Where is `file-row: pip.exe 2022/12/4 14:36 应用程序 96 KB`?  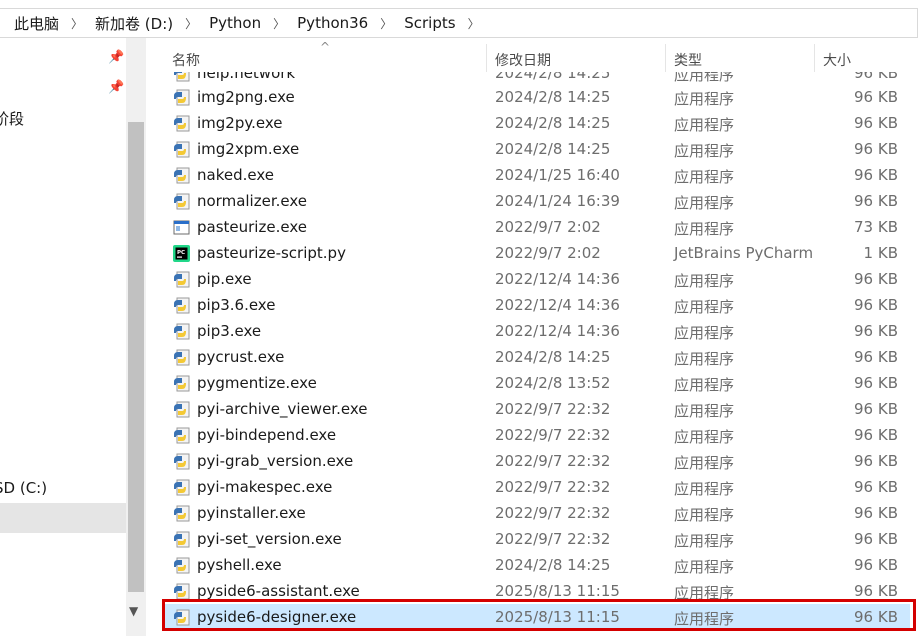
file-row: pip.exe 2022/12/4 14:36 应用程序 96 KB is located at coordinates (537, 279).